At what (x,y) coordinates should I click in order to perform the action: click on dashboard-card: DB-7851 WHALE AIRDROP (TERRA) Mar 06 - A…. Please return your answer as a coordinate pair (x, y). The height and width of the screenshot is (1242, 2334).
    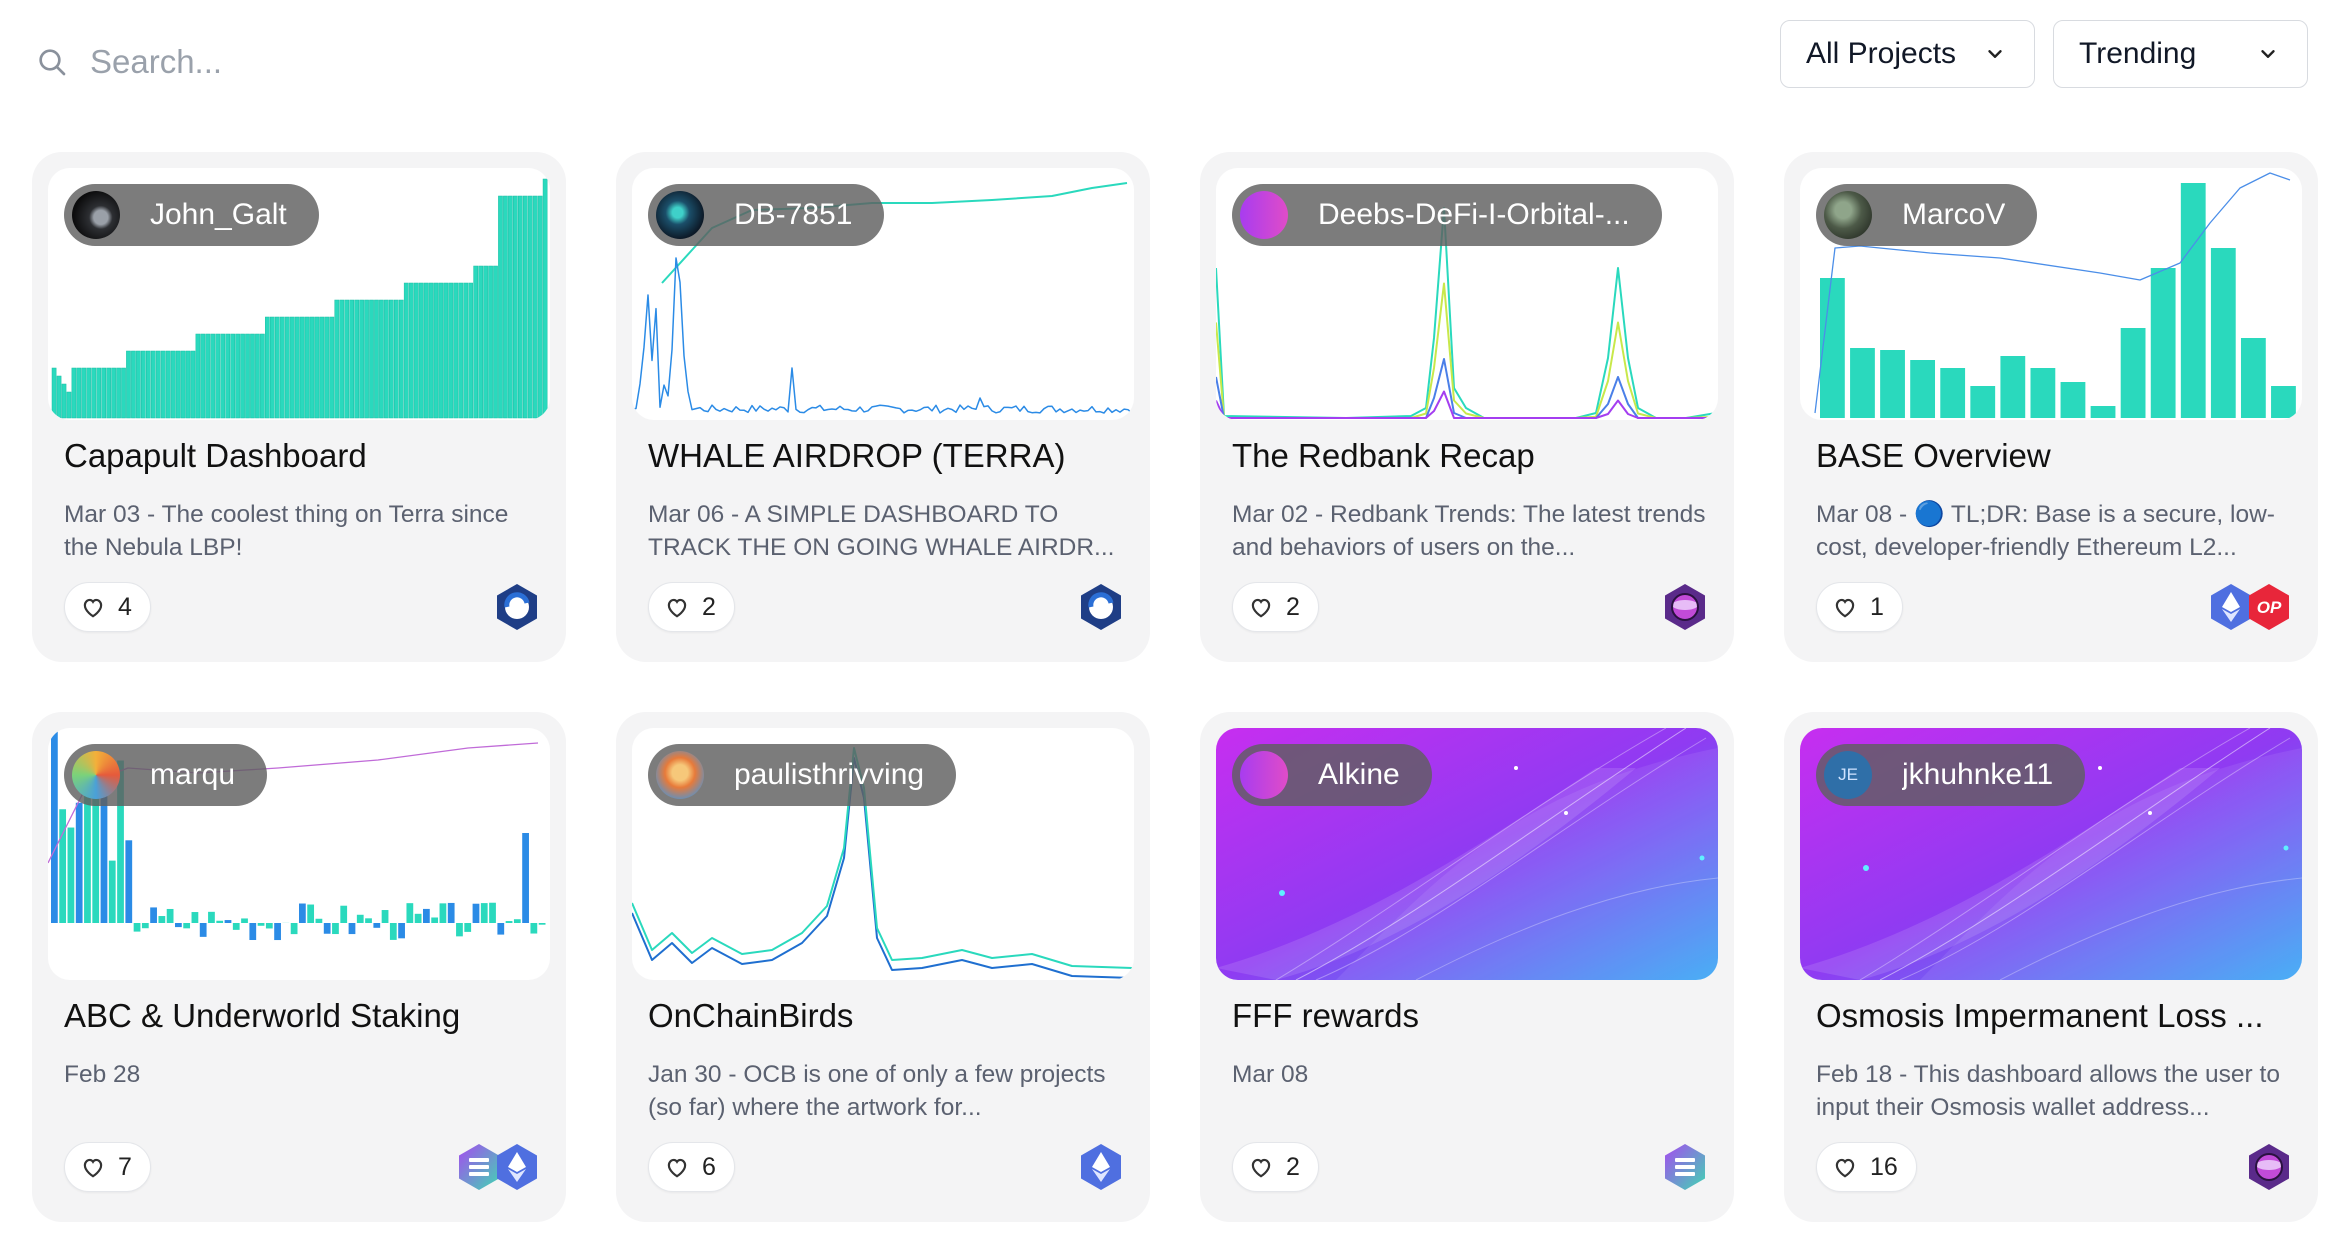
    Looking at the image, I should click on (883, 407).